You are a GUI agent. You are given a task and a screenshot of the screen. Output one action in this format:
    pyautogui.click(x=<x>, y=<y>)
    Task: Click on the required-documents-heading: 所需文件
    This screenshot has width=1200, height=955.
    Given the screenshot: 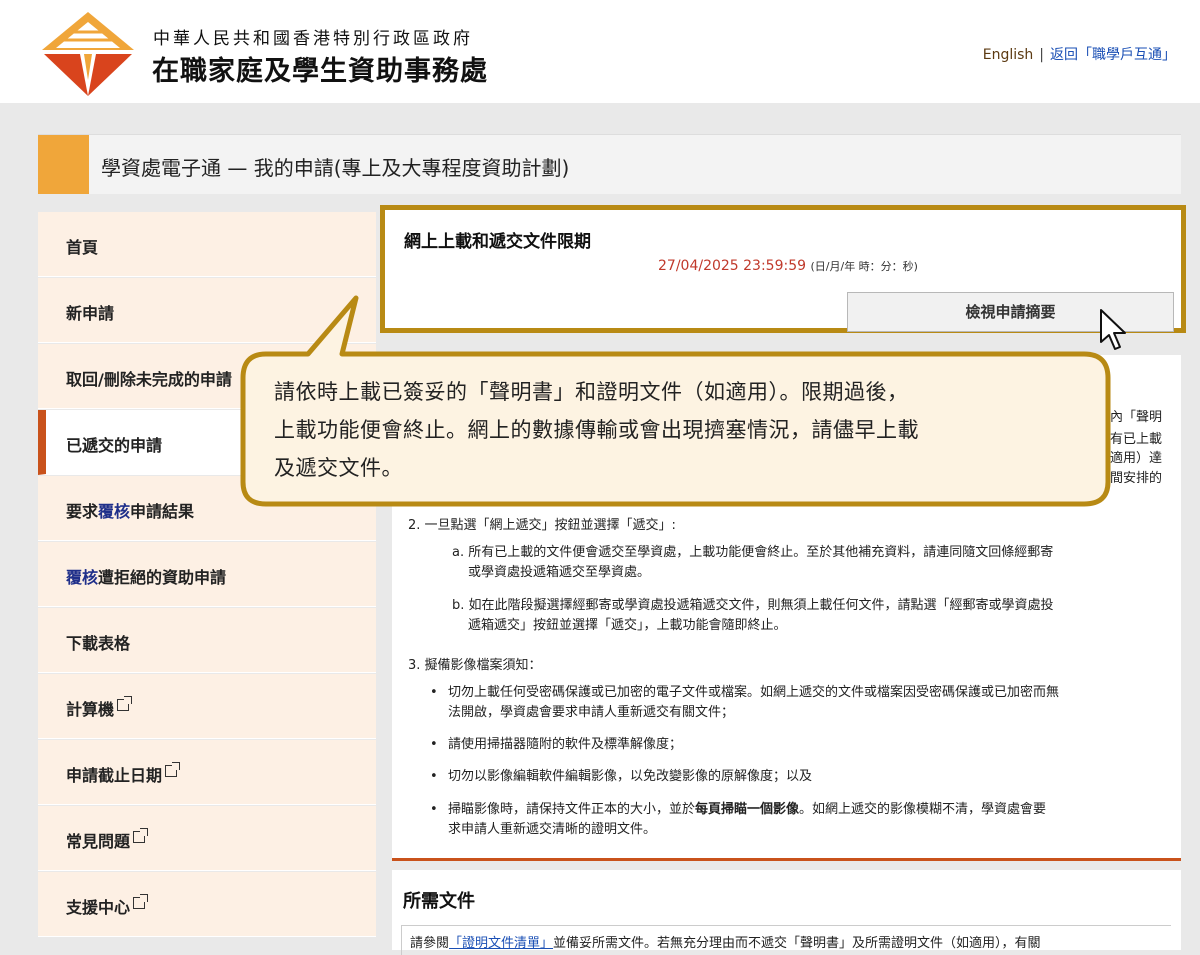 What is the action you would take?
    pyautogui.click(x=439, y=901)
    